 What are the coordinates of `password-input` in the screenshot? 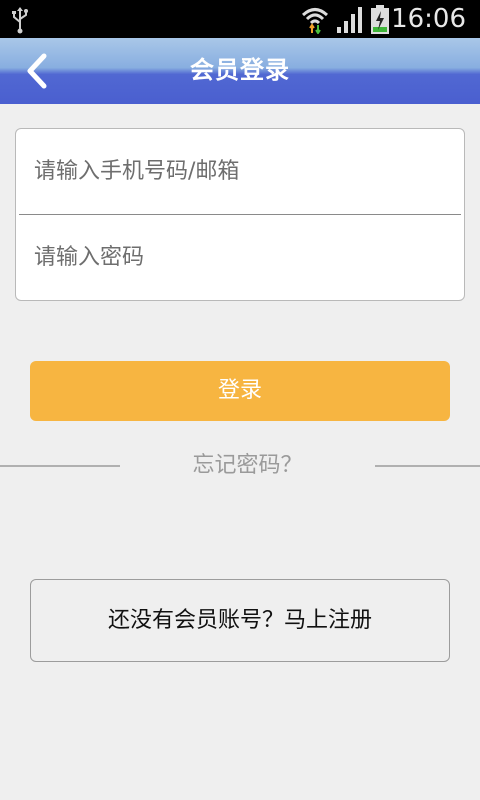 It's located at (239, 257).